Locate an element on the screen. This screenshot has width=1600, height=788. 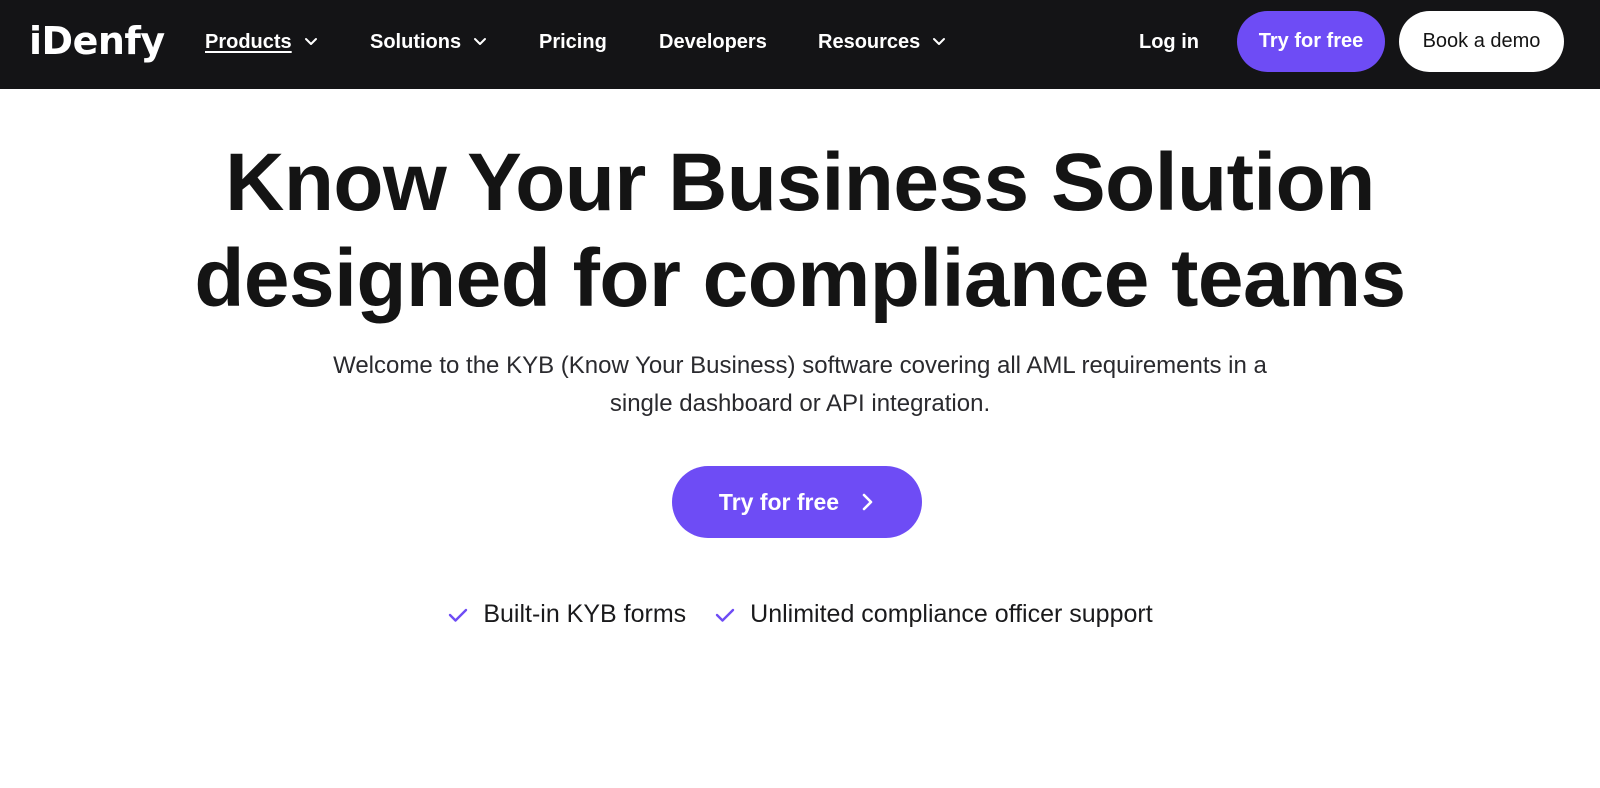
hero-try-for-free-button: Try for free is located at coordinates (797, 502).